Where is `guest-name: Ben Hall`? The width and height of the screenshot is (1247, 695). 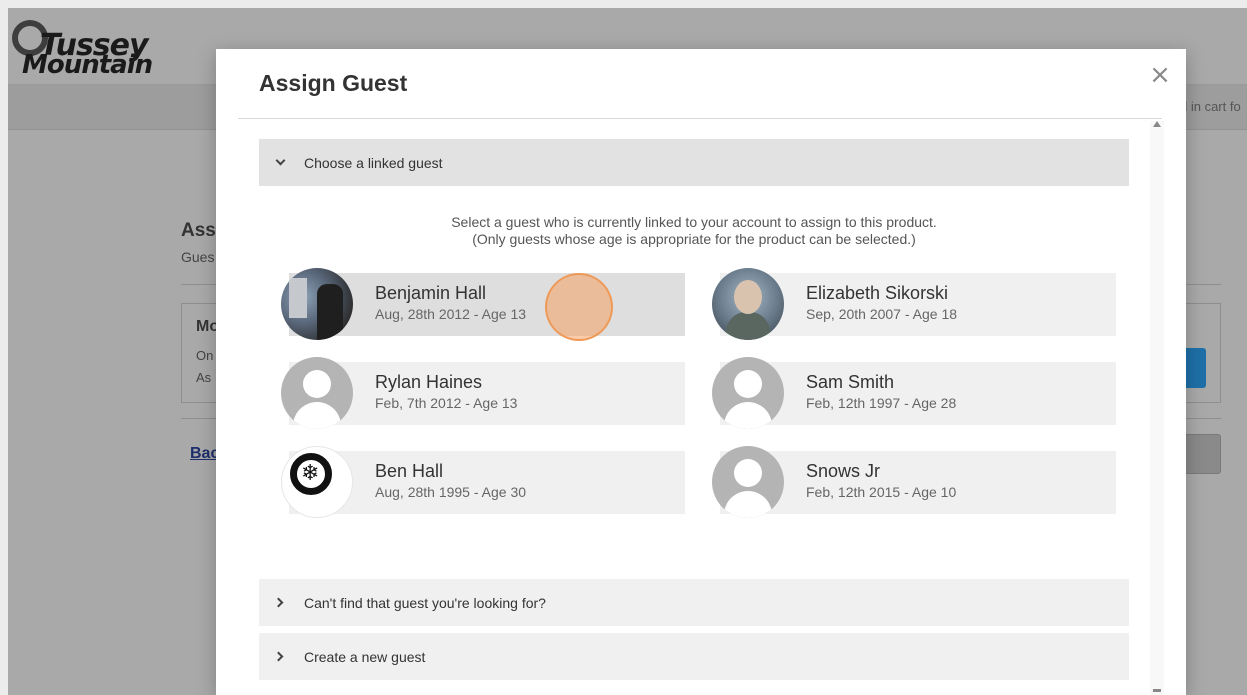
guest-name: Ben Hall is located at coordinates (409, 471).